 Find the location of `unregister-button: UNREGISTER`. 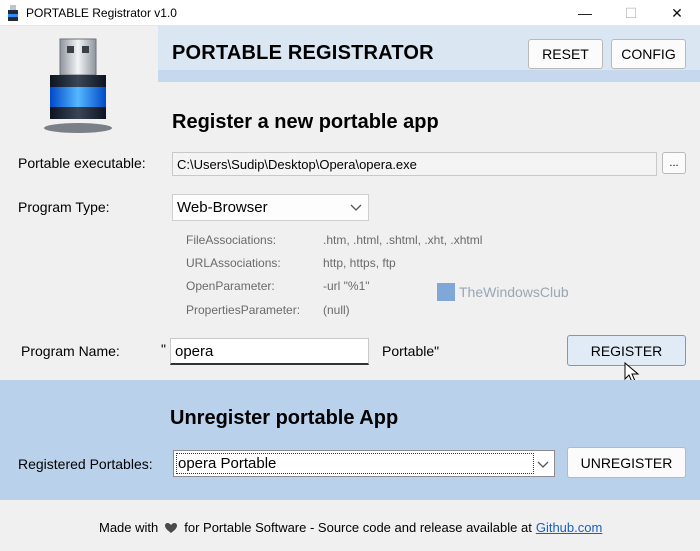

unregister-button: UNREGISTER is located at coordinates (626, 462).